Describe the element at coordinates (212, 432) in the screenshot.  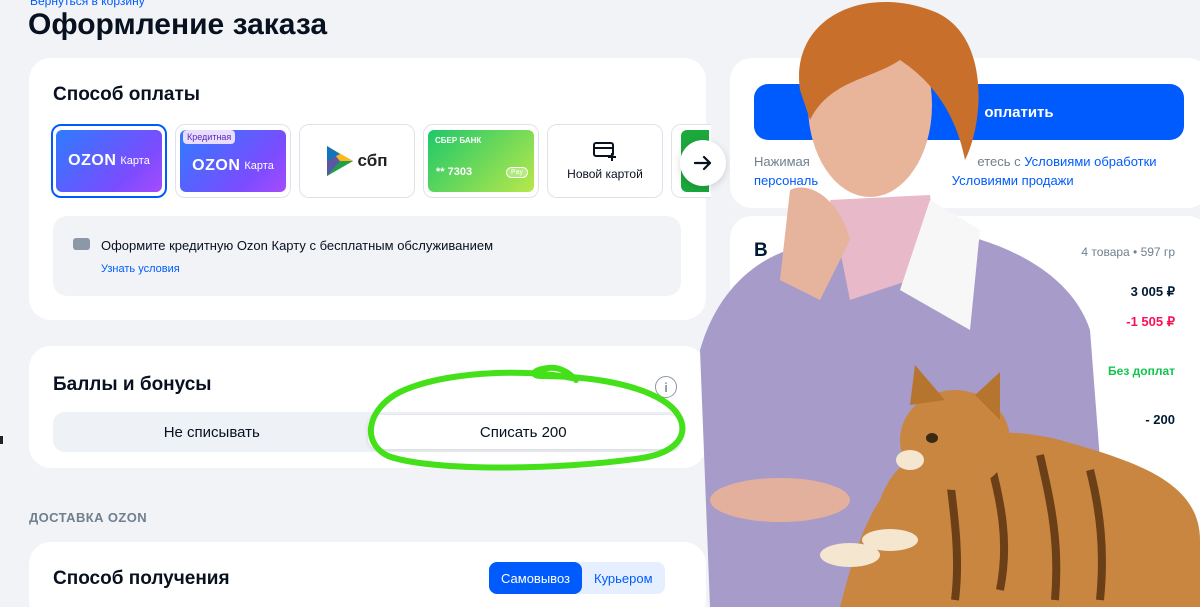
I see `no-bonus-option: Не списывать` at that location.